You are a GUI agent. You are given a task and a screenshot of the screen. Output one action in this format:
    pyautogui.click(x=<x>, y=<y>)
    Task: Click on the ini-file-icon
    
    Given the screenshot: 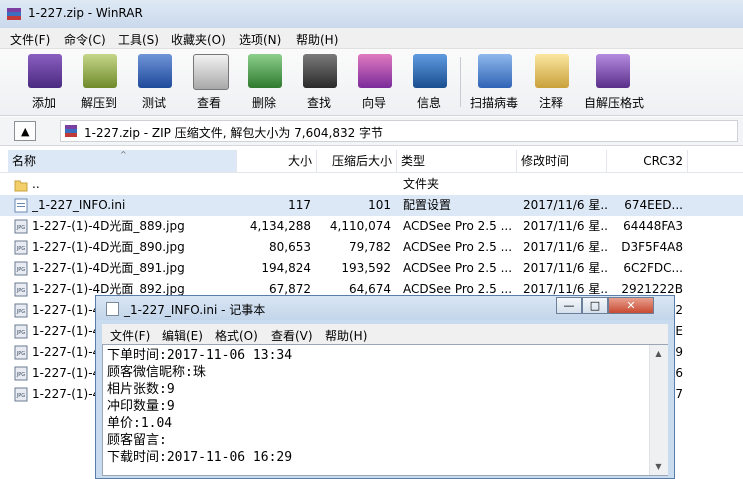 What is the action you would take?
    pyautogui.click(x=21, y=205)
    